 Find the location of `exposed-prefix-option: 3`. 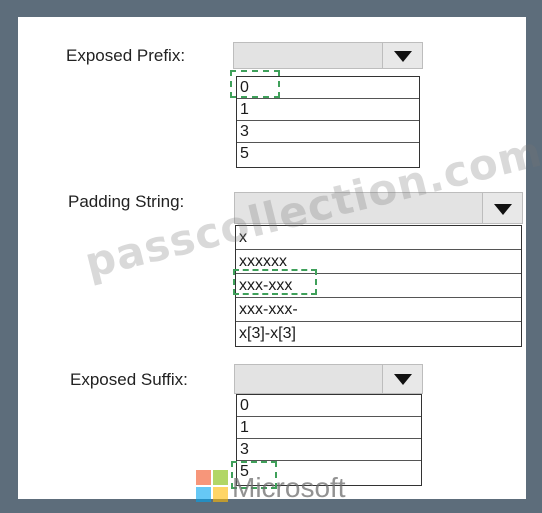

exposed-prefix-option: 3 is located at coordinates (328, 132).